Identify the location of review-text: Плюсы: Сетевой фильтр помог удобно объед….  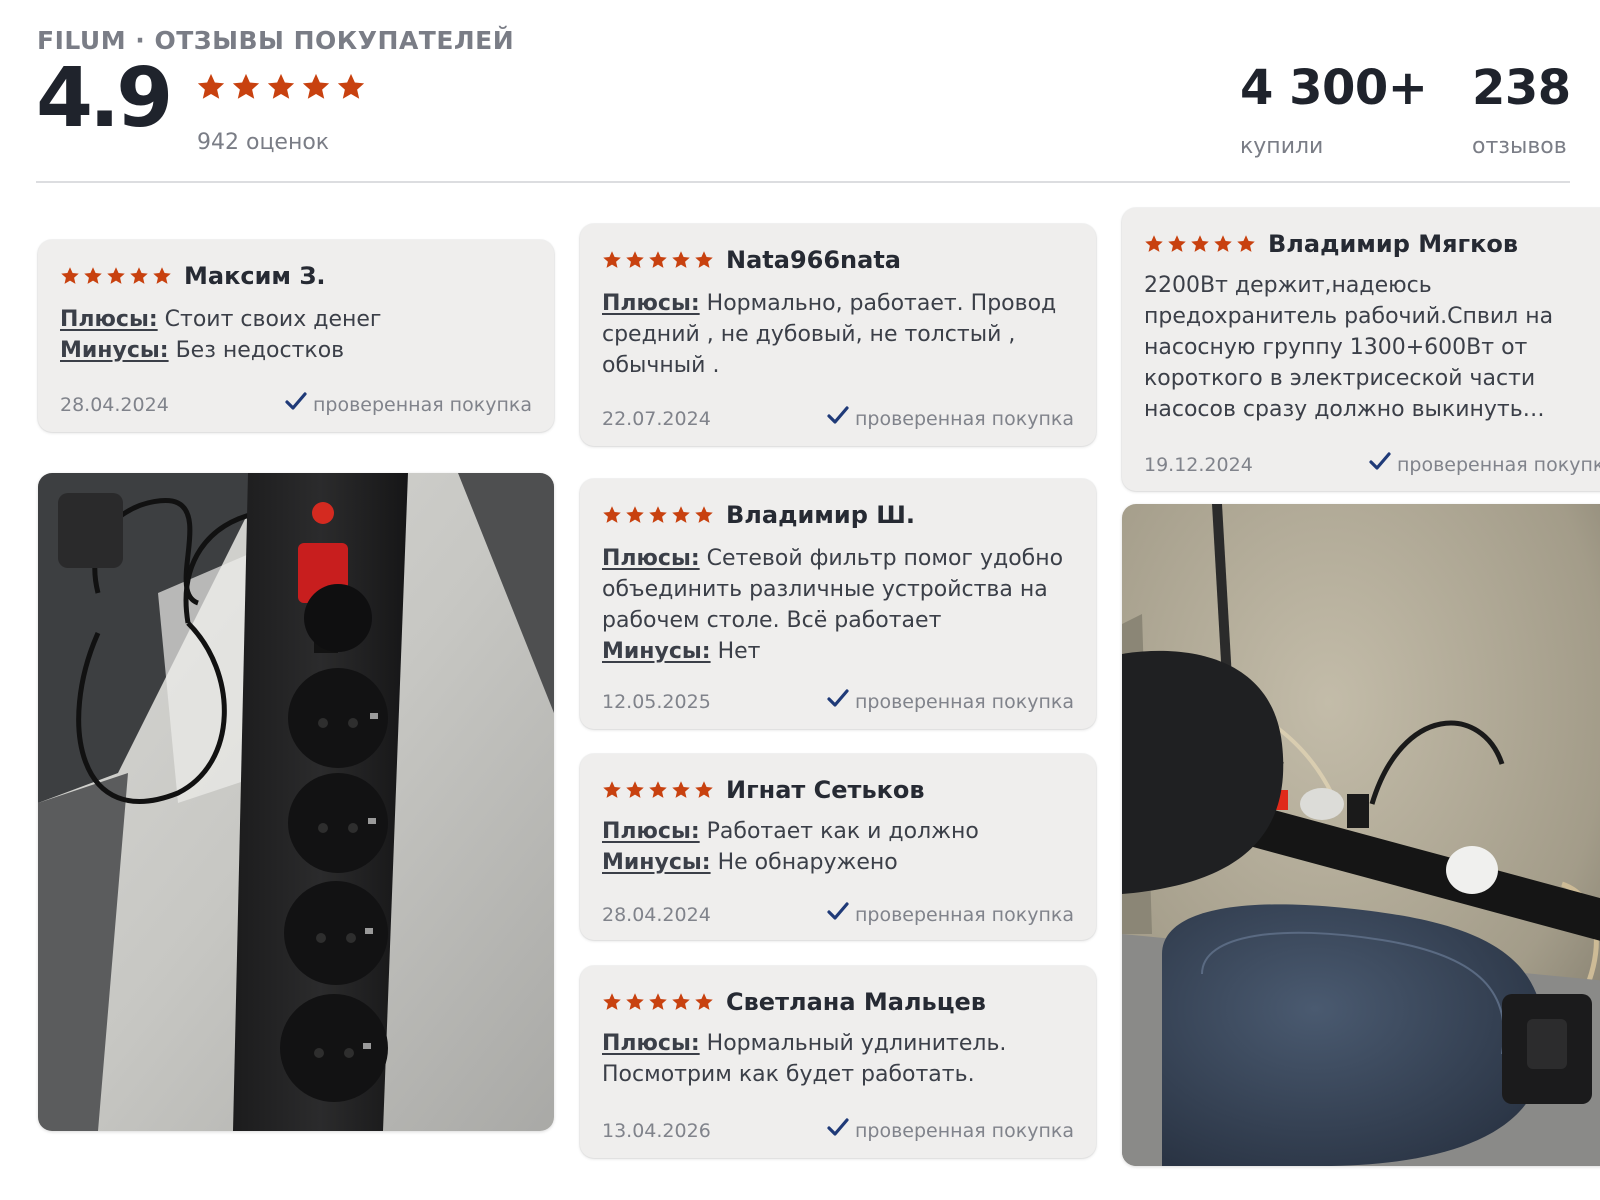
(840, 605).